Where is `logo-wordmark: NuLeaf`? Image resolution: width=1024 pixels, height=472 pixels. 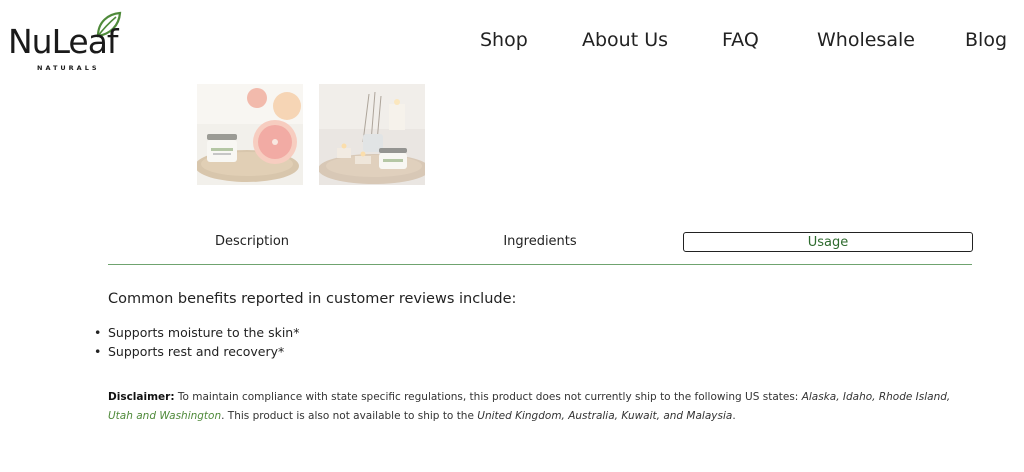 logo-wordmark: NuLeaf is located at coordinates (63, 41).